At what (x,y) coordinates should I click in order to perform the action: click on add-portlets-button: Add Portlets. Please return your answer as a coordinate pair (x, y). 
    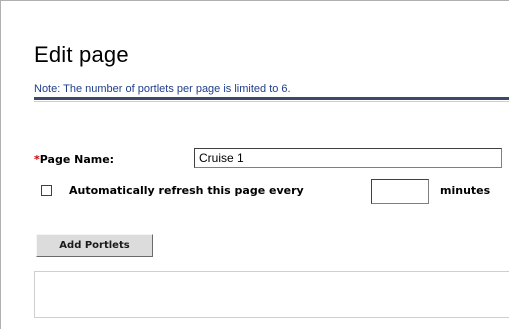
    Looking at the image, I should click on (94, 245).